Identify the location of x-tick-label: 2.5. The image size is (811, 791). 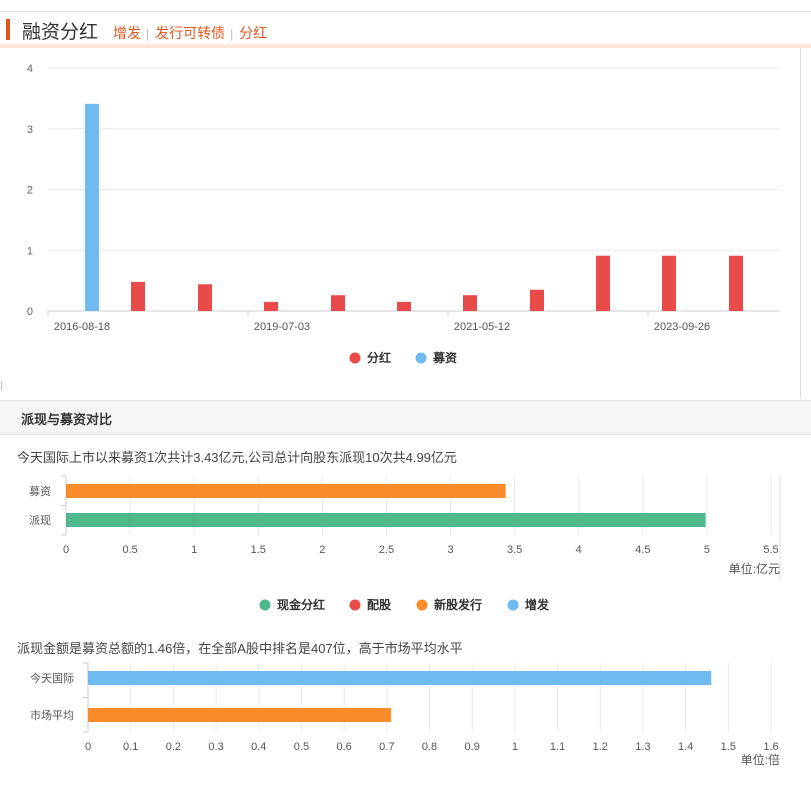
(386, 550).